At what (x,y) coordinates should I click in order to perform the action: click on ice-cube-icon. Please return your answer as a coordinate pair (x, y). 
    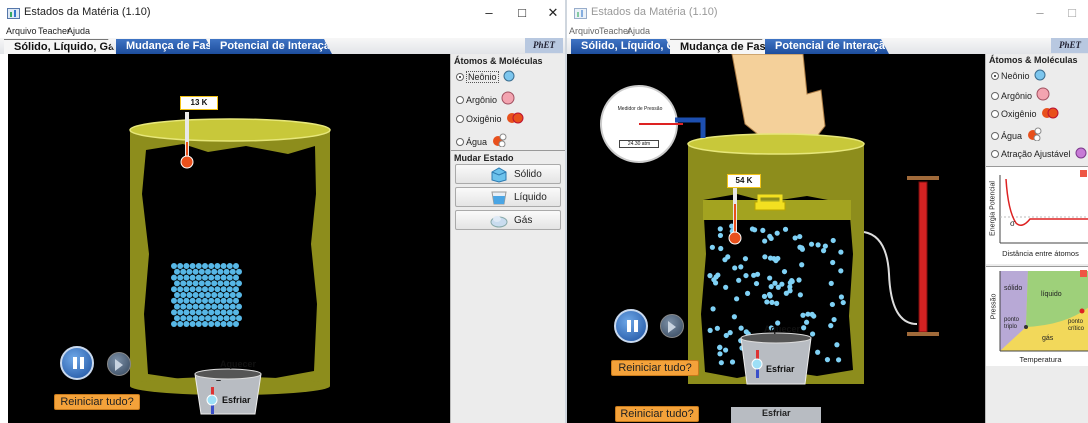
    Looking at the image, I should click on (499, 175).